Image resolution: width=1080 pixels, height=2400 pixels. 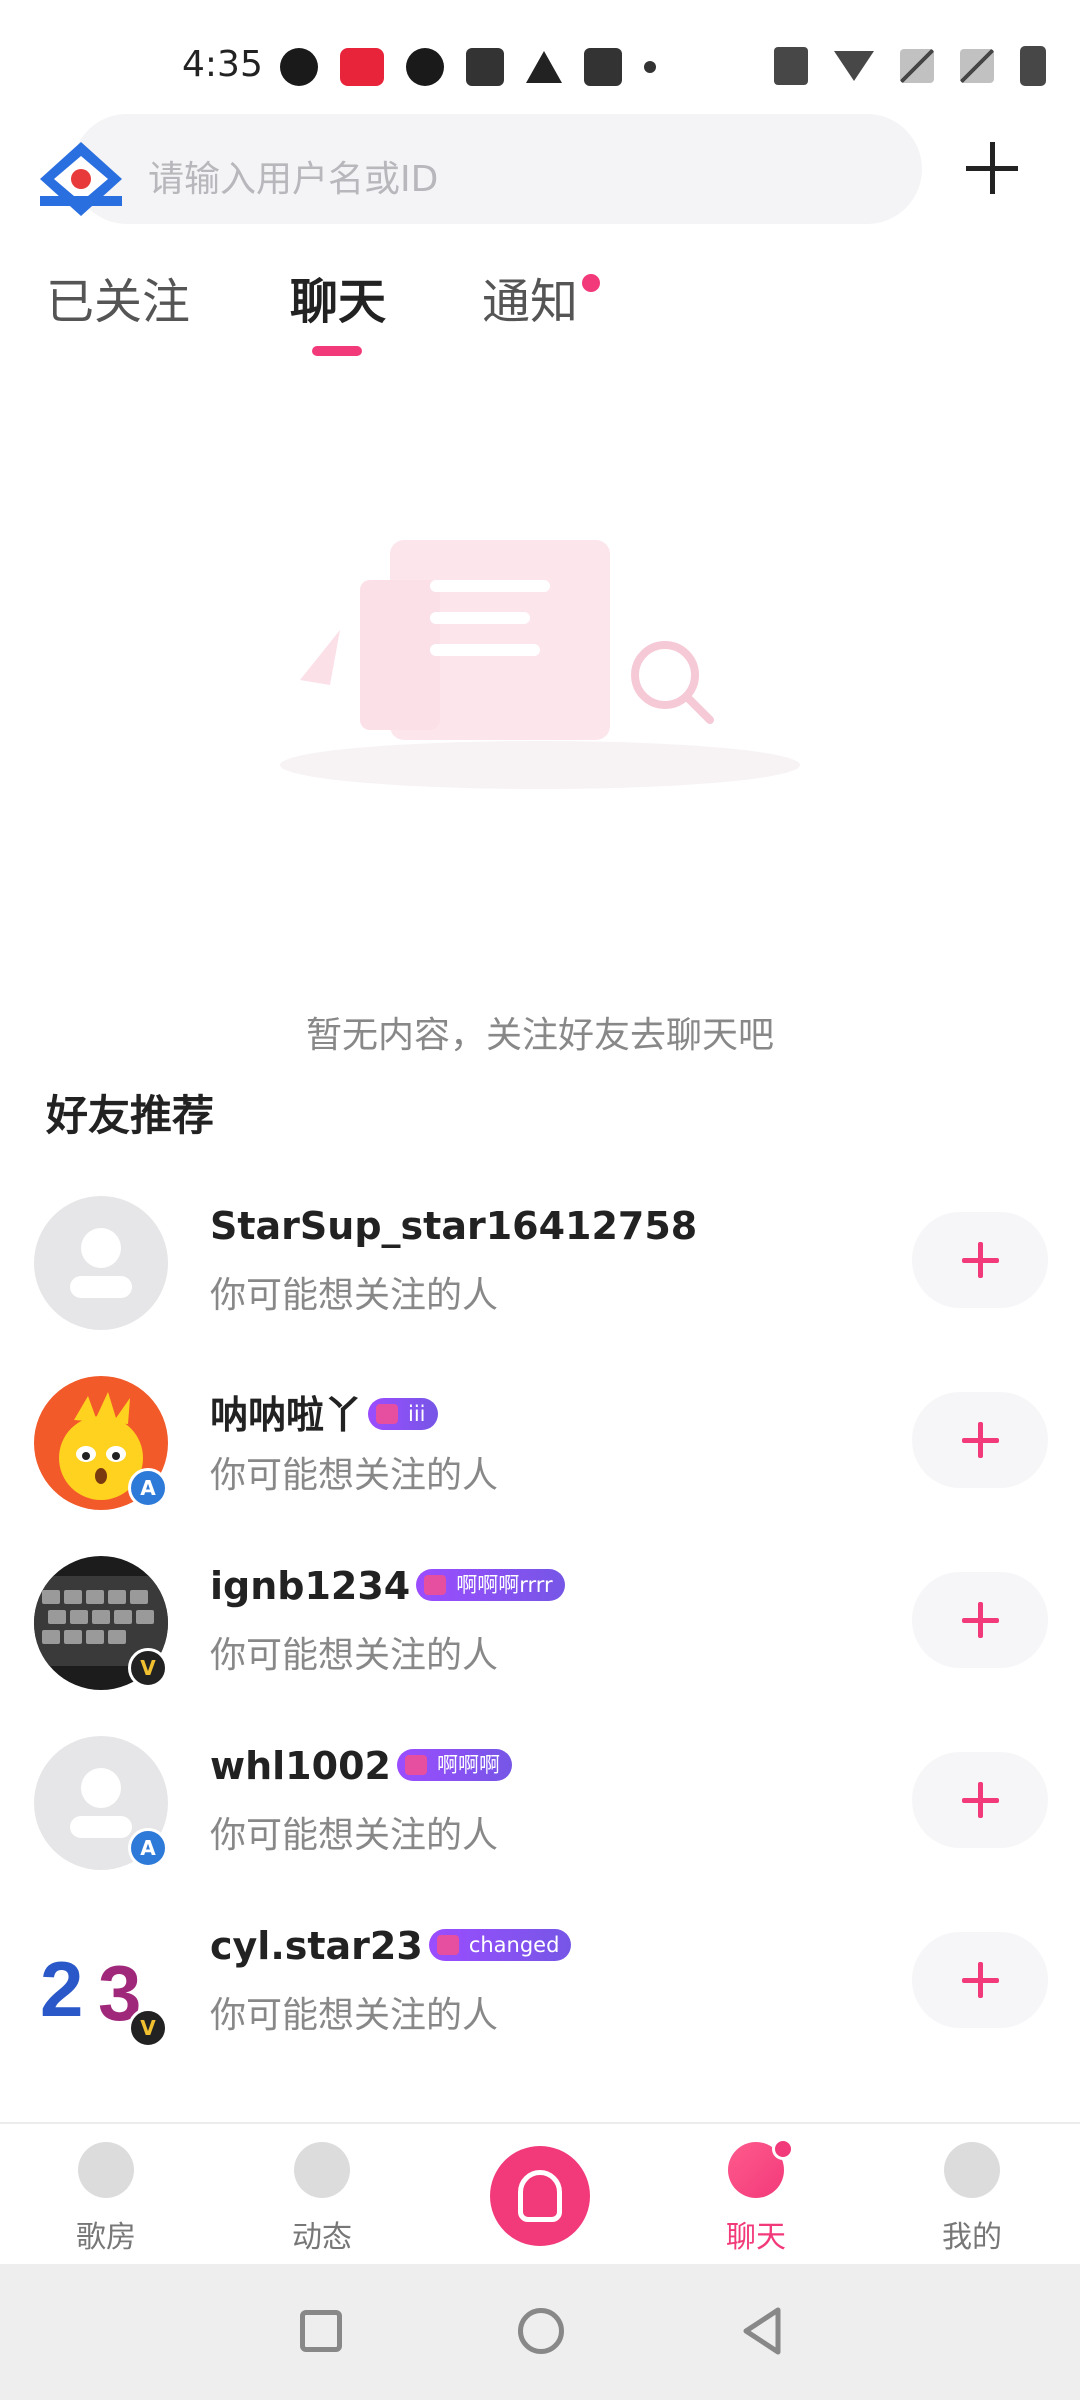 I want to click on nav-item-profile: 我的, so click(x=972, y=2195).